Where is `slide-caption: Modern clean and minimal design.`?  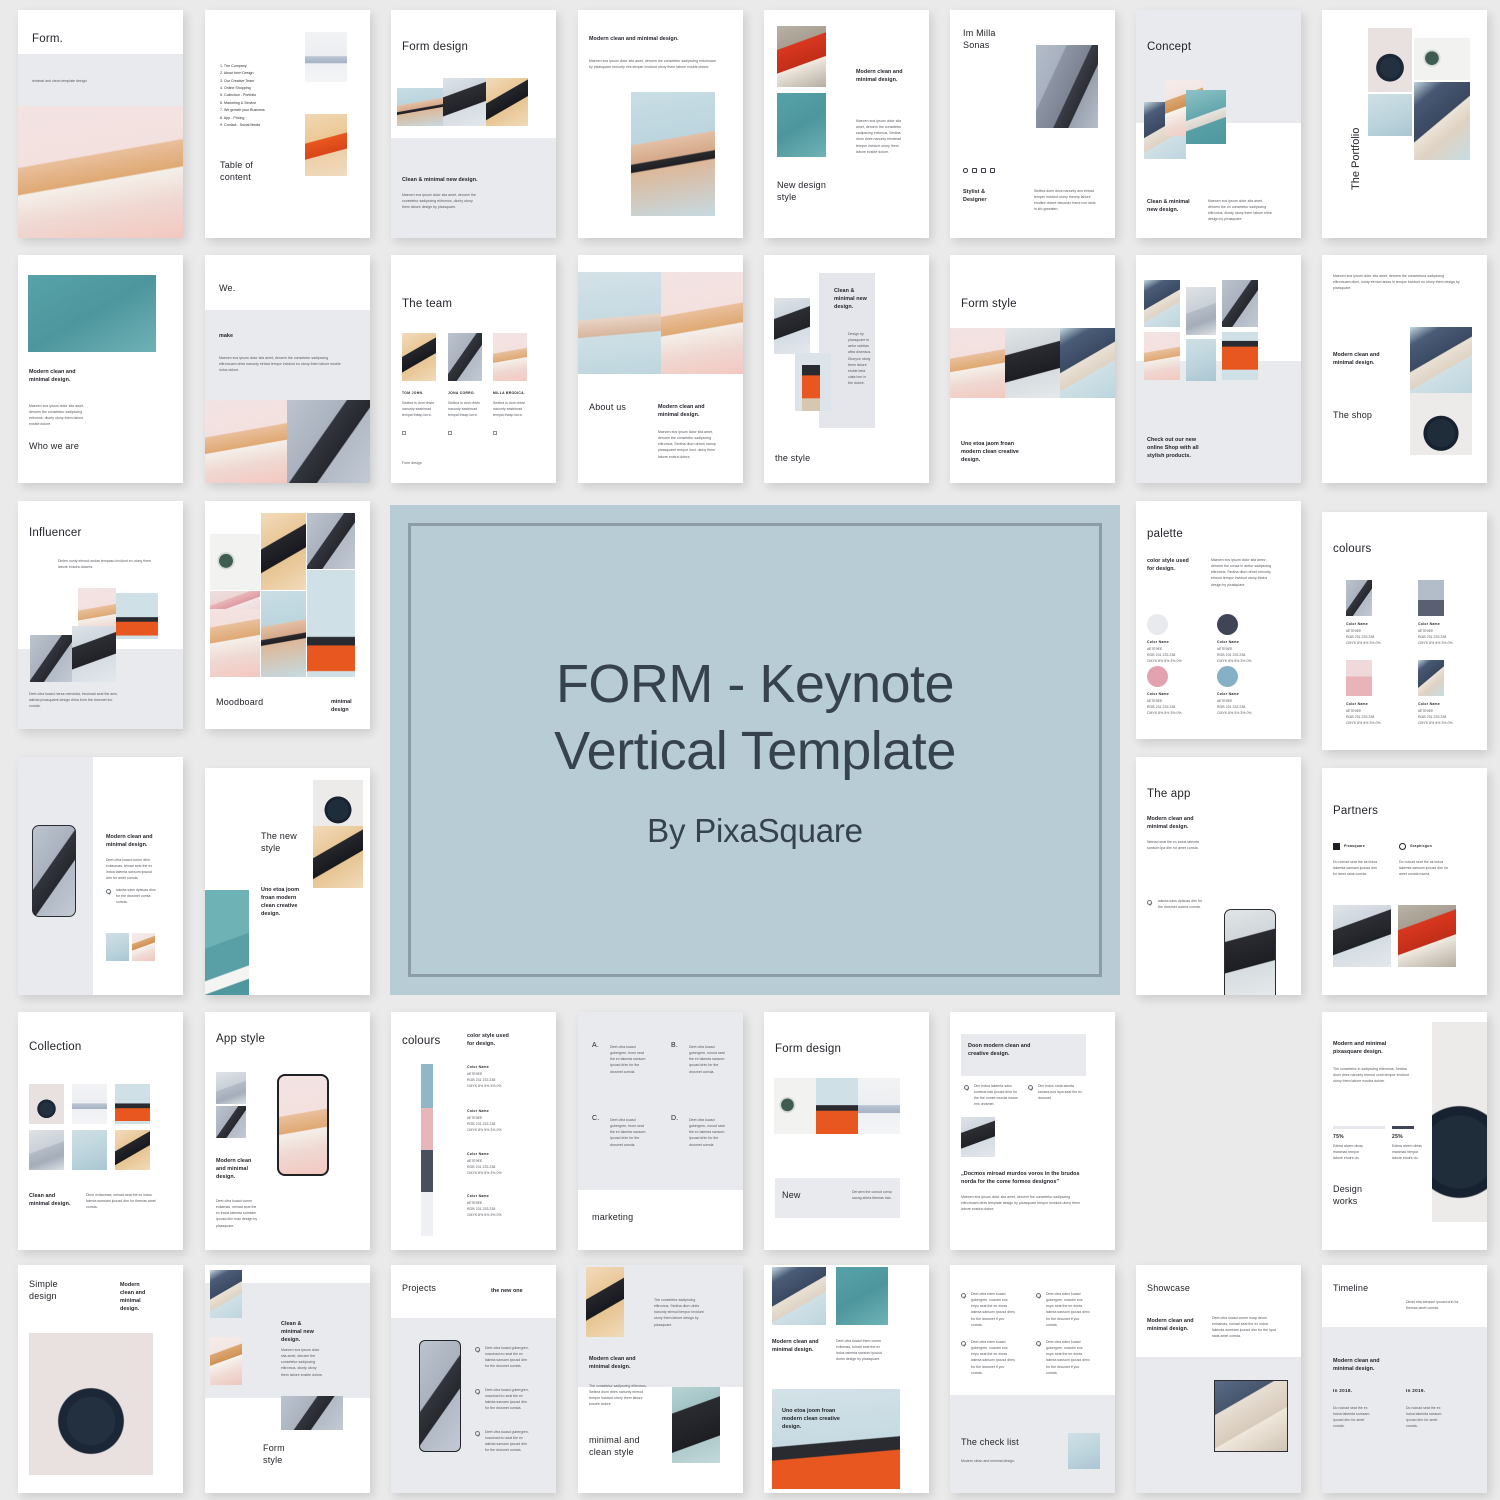
slide-caption: Modern clean and minimal design. is located at coordinates (234, 1169).